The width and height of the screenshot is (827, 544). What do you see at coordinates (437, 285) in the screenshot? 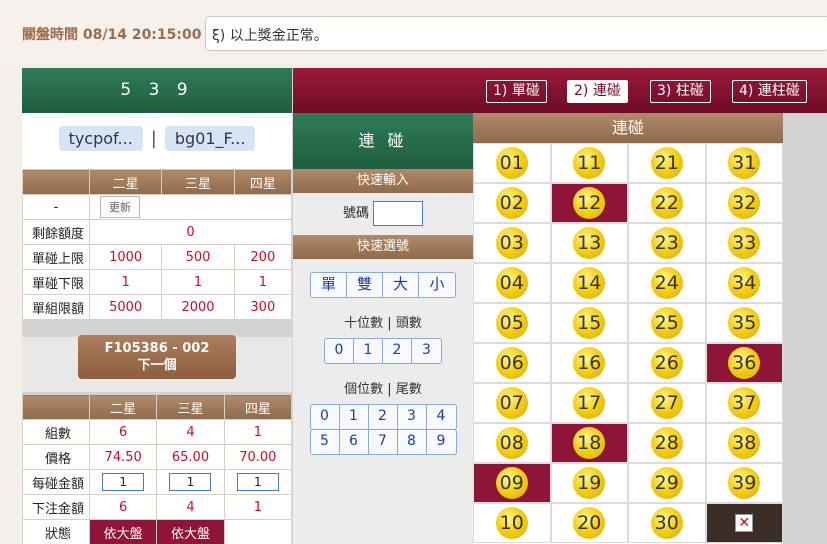
I see `small-button: 小` at bounding box center [437, 285].